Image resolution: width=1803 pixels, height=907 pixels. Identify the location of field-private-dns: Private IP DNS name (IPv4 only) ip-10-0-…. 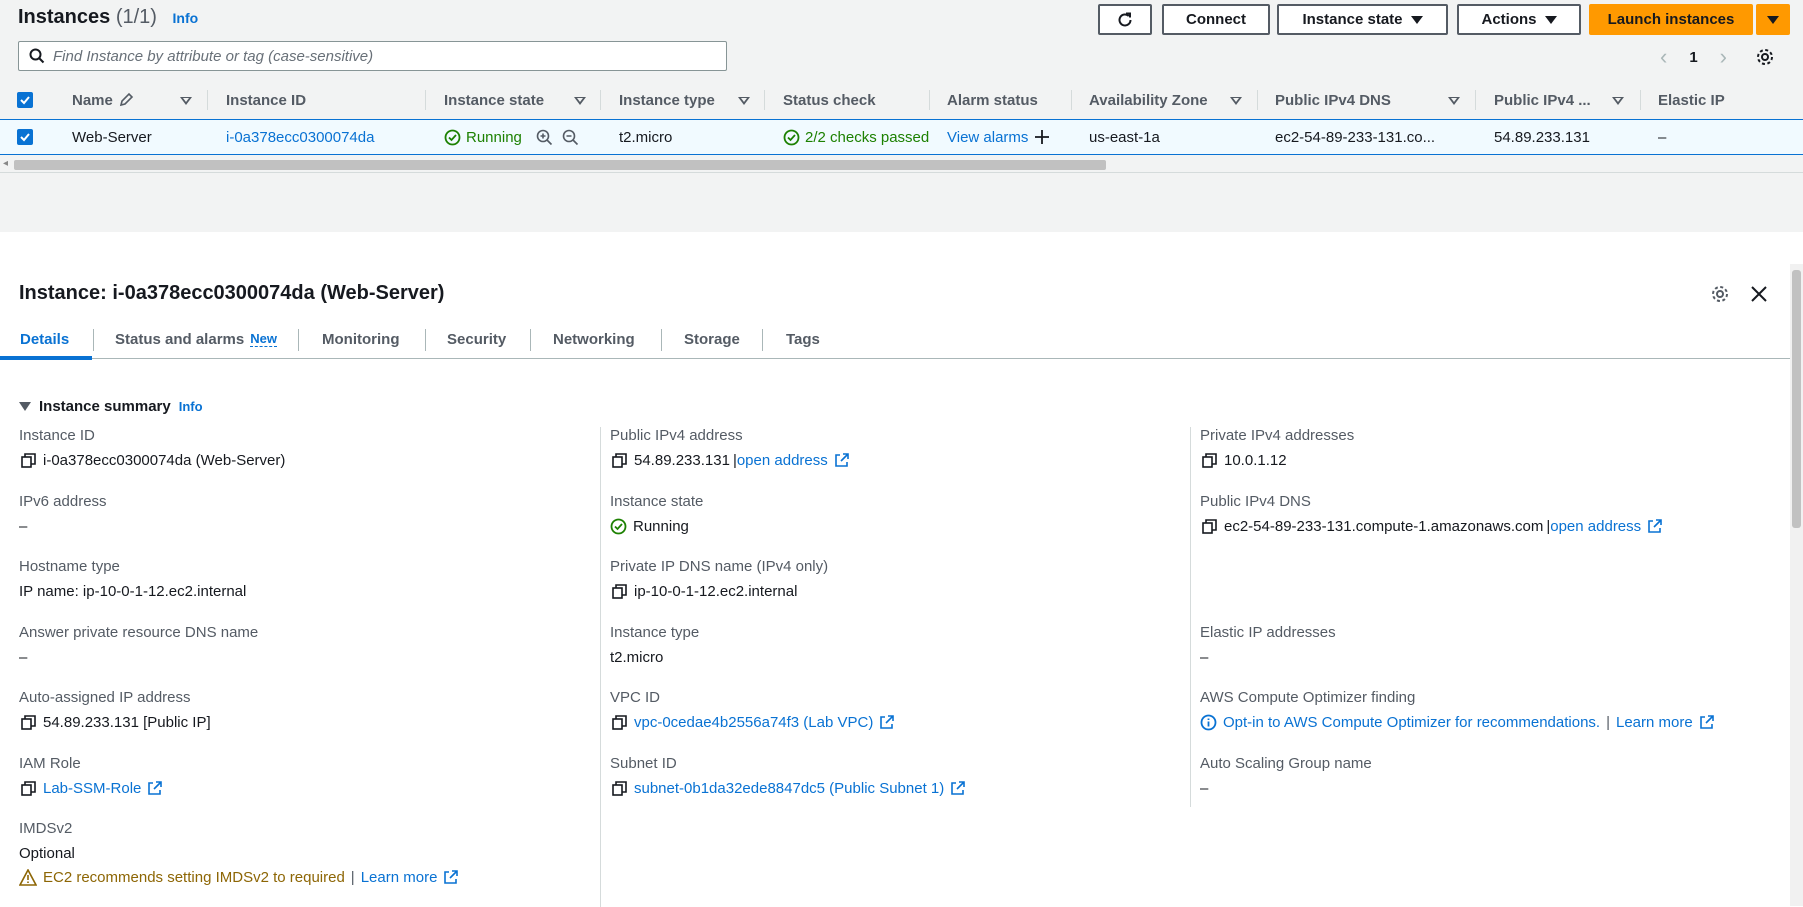
(719, 579).